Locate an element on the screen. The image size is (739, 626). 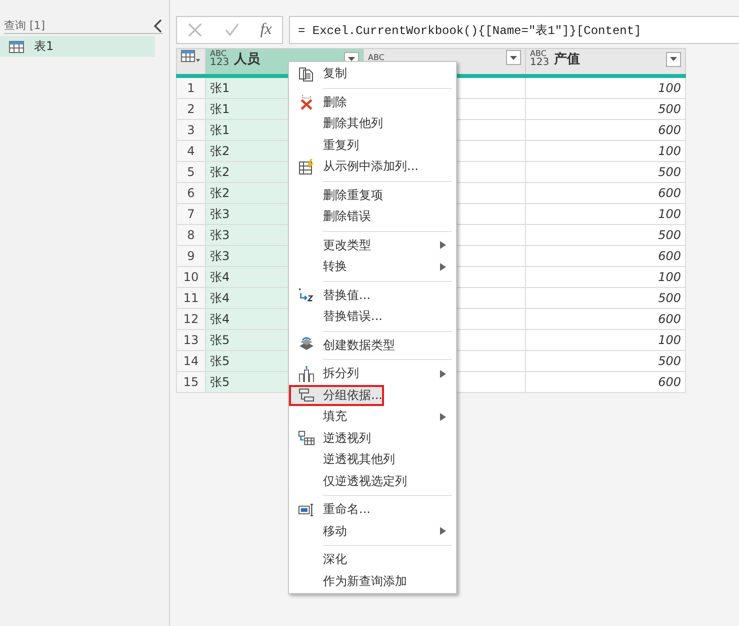
row-number: 2 is located at coordinates (191, 109).